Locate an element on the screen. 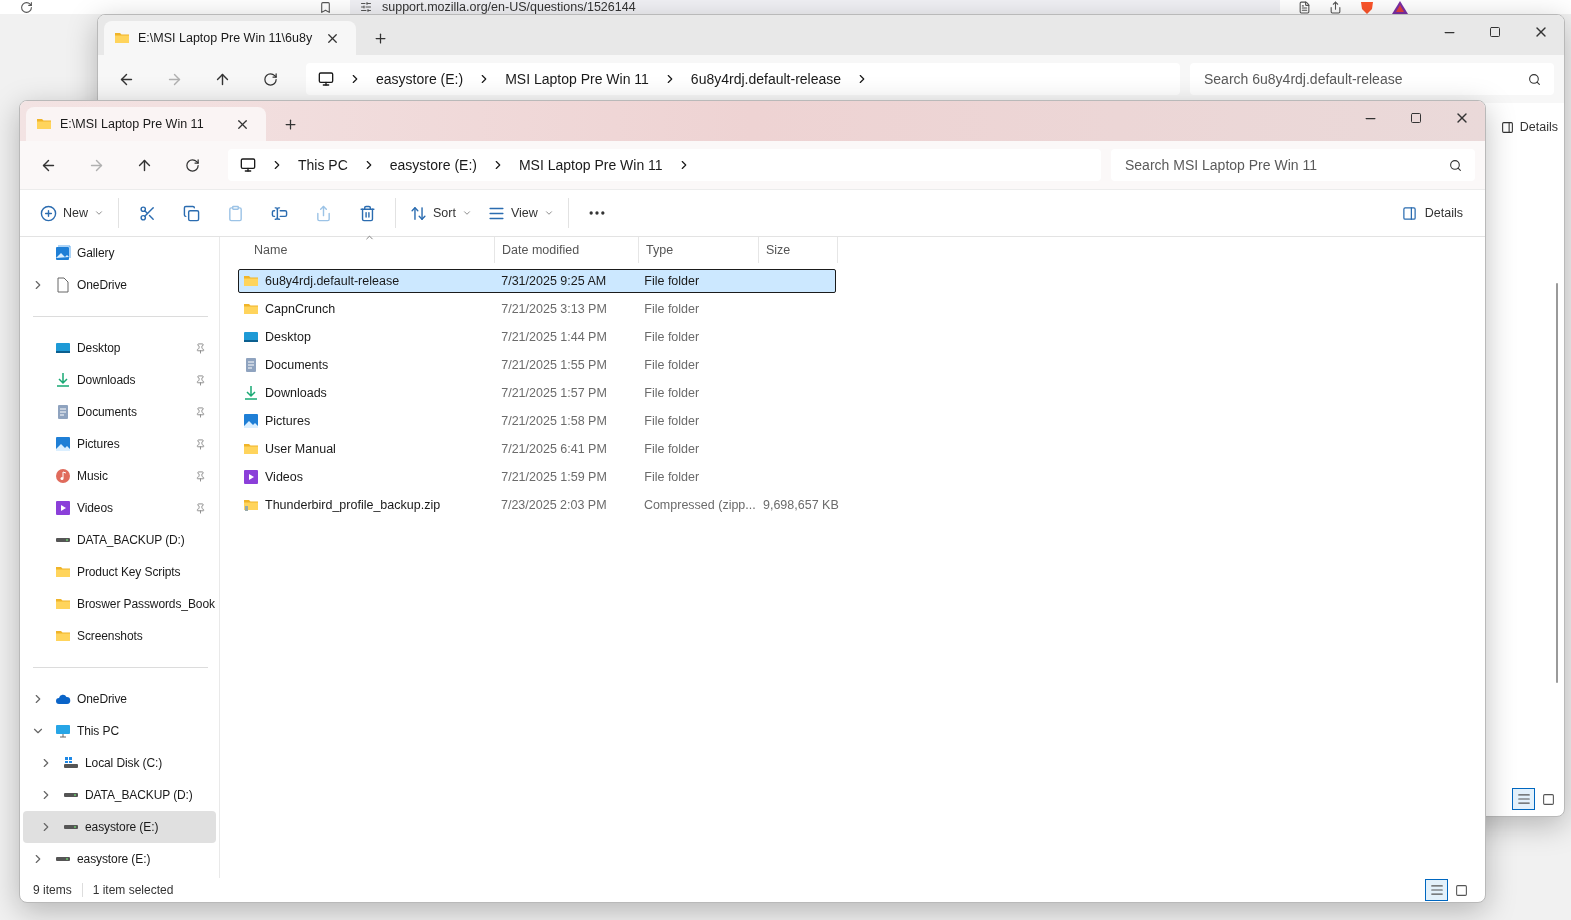 This screenshot has height=920, width=1571. view-button: View is located at coordinates (520, 213).